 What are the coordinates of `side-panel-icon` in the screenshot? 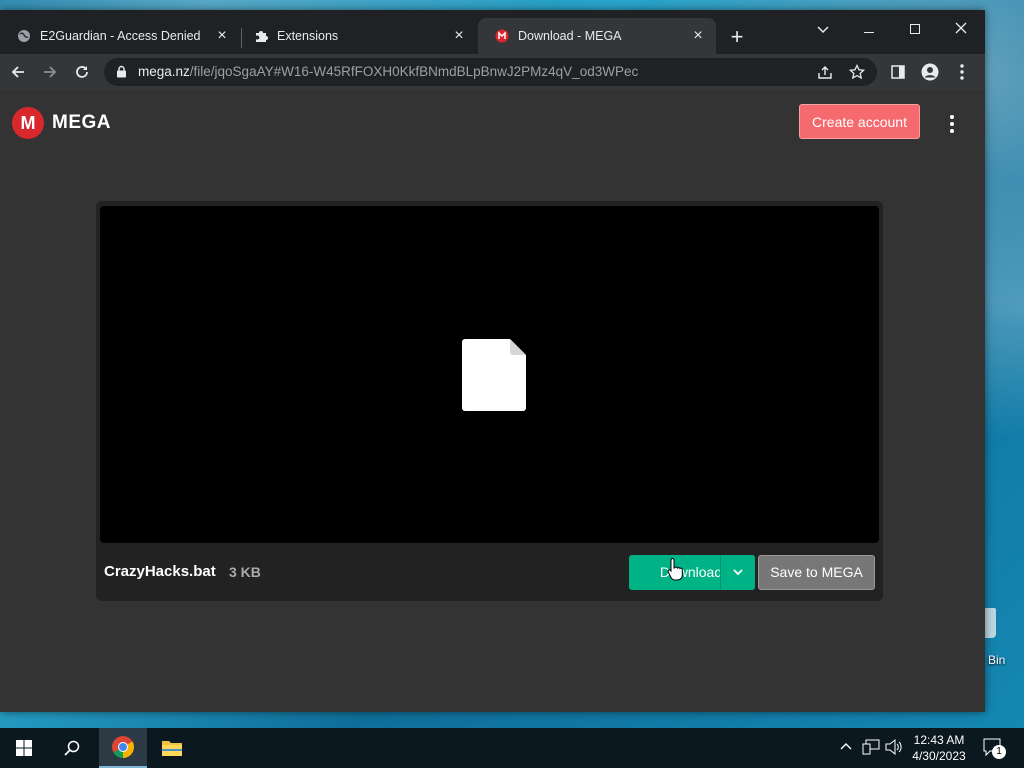 It's located at (898, 72).